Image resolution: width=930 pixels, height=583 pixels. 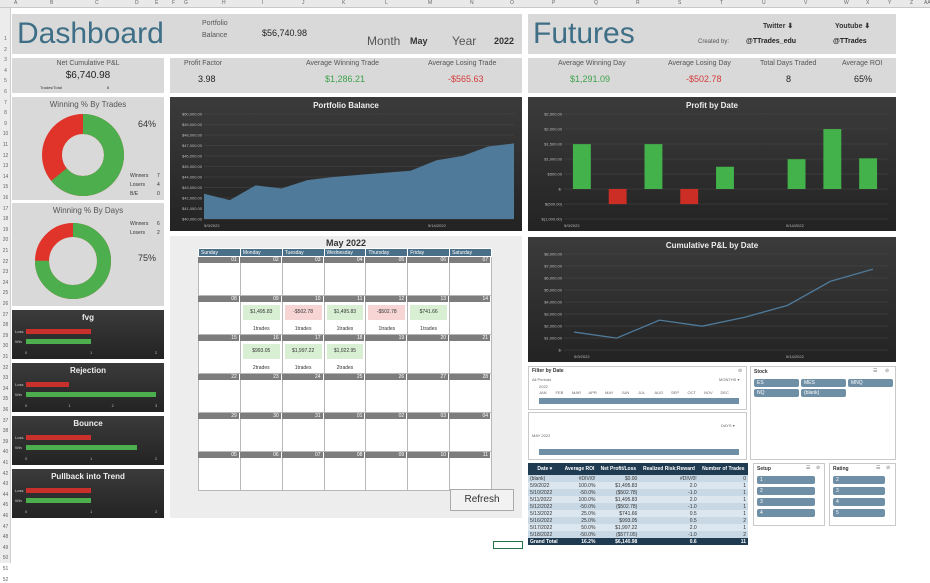 I want to click on months-dropdown: MONTHS ▾, so click(x=729, y=379).